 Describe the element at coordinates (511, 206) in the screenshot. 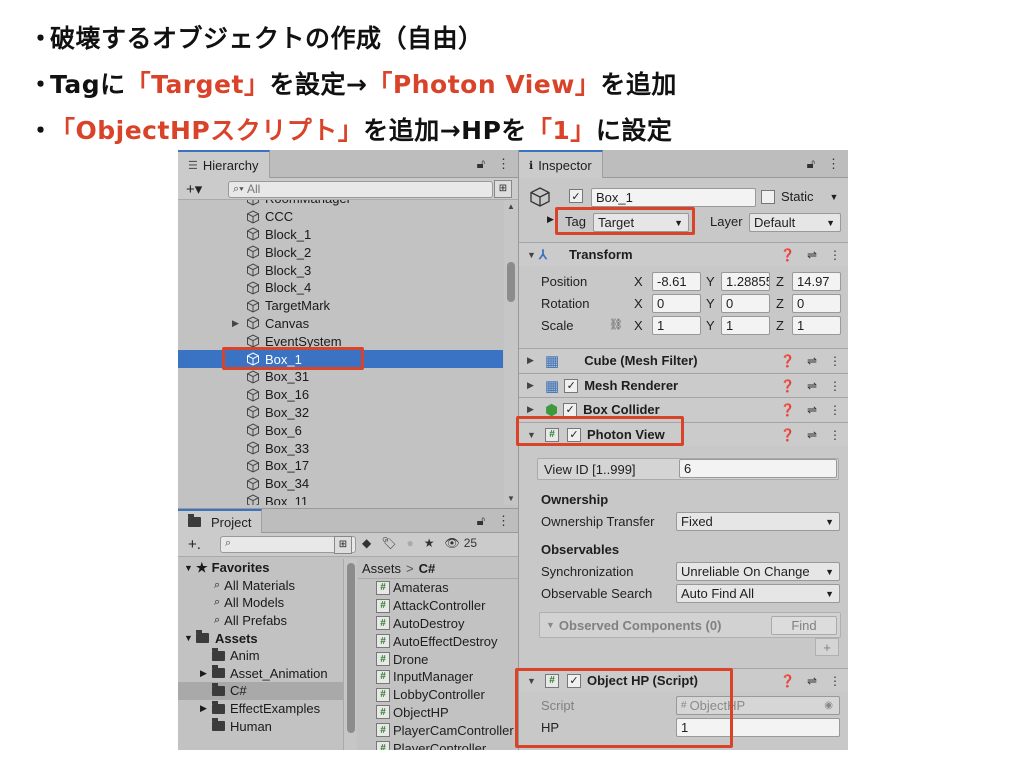

I see `scroll-up-icon: ▲` at that location.